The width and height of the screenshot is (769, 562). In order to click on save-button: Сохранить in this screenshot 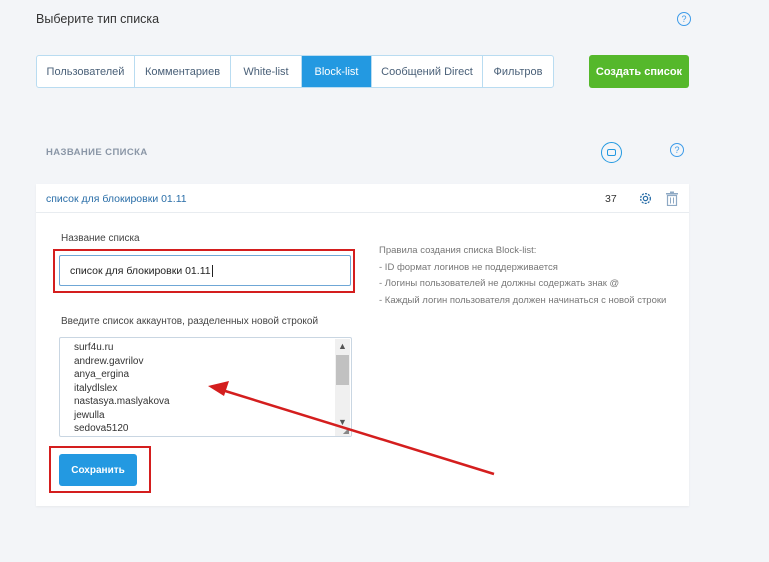, I will do `click(98, 470)`.